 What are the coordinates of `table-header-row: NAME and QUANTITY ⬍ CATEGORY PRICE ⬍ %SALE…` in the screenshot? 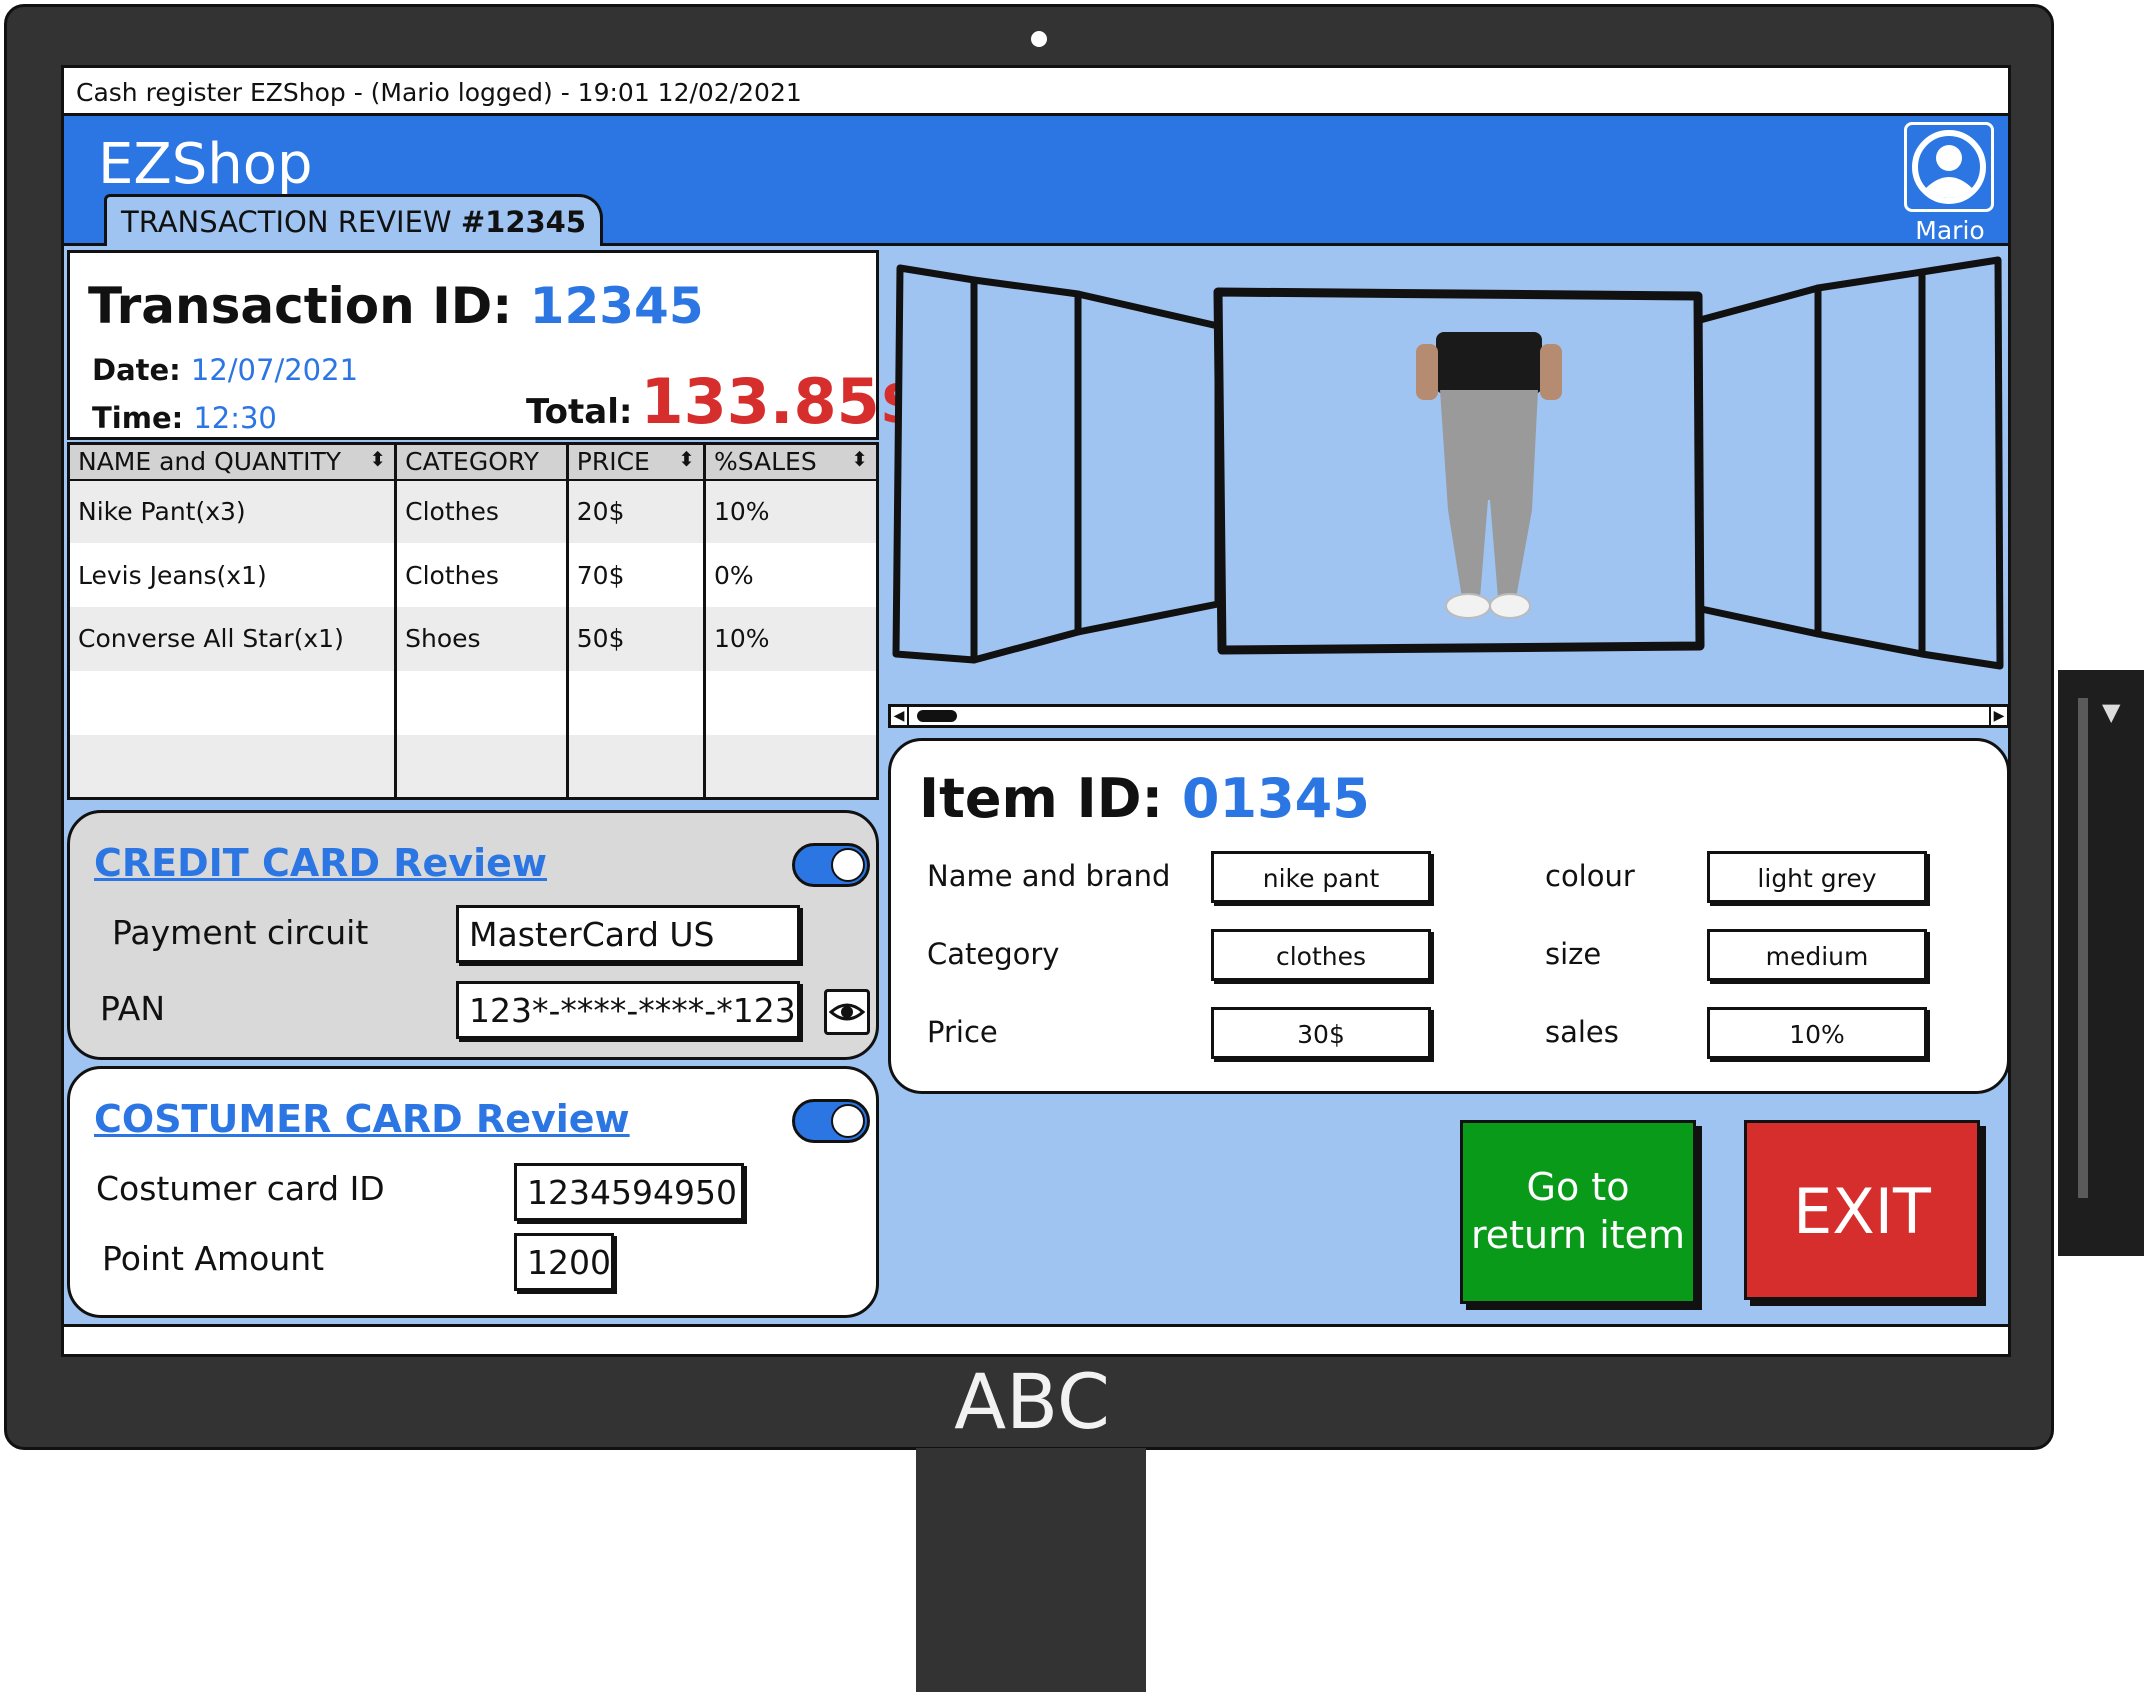 It's located at (474, 462).